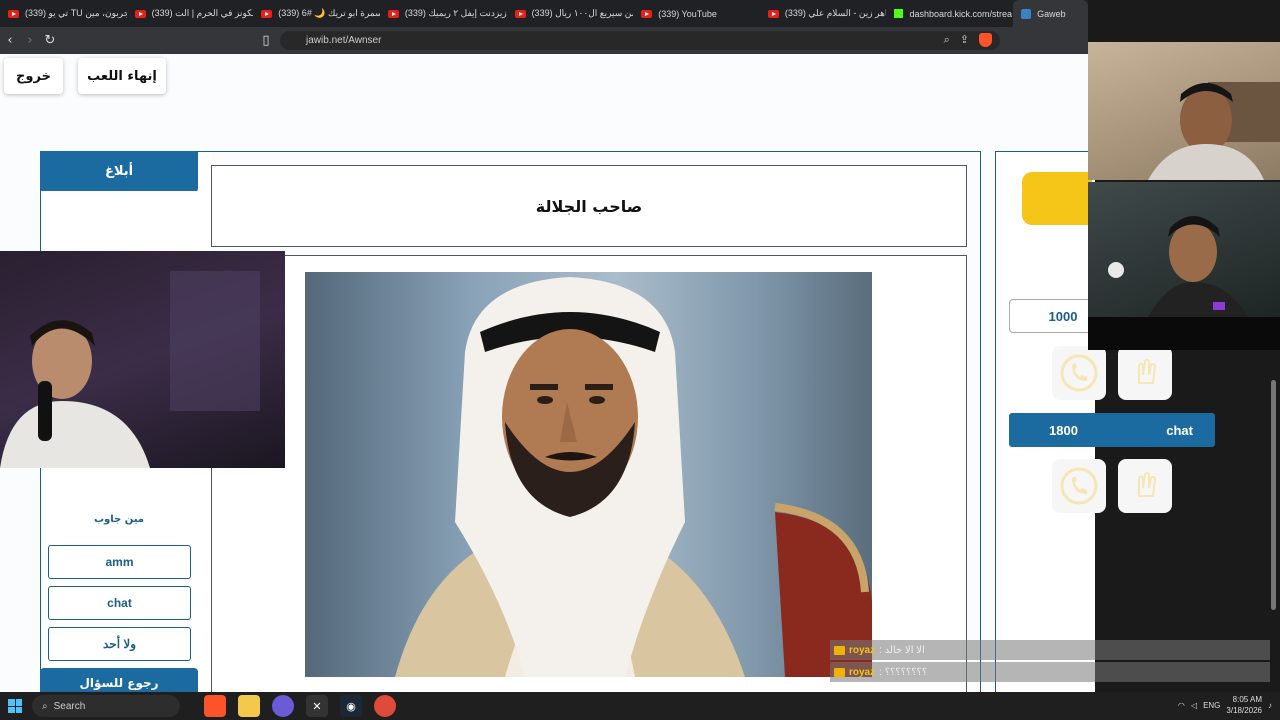 The width and height of the screenshot is (1280, 720). I want to click on chat-text: : ؟؟؟؟؟؟؟؟, so click(903, 672).